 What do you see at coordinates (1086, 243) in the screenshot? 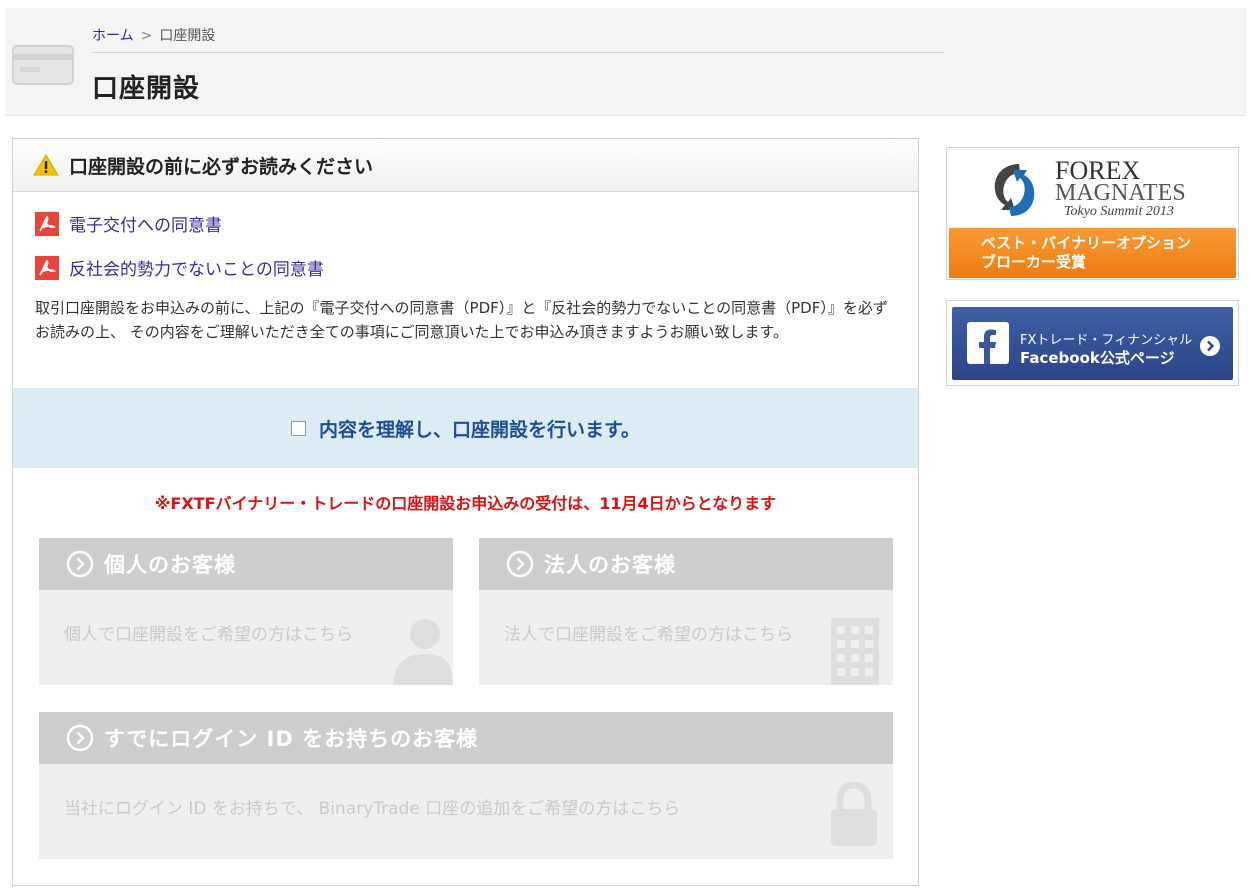
I see `award-line-1: ベスト・バイナリーオプション` at bounding box center [1086, 243].